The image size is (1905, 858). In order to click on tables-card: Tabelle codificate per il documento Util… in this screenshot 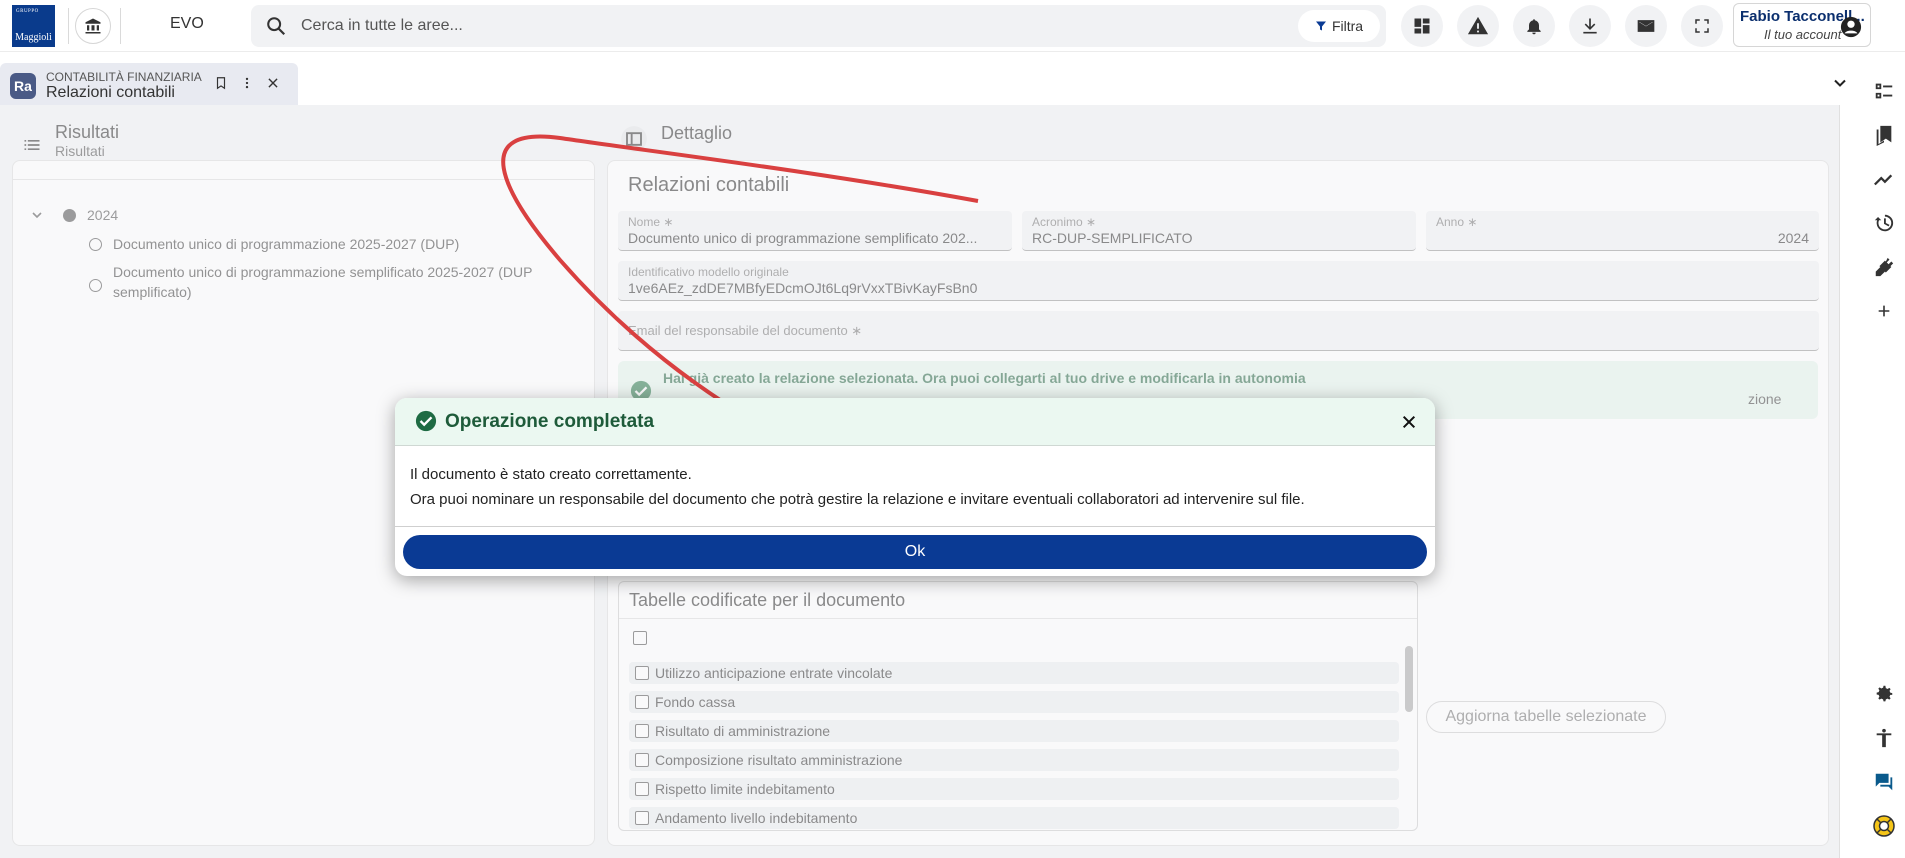, I will do `click(1018, 706)`.